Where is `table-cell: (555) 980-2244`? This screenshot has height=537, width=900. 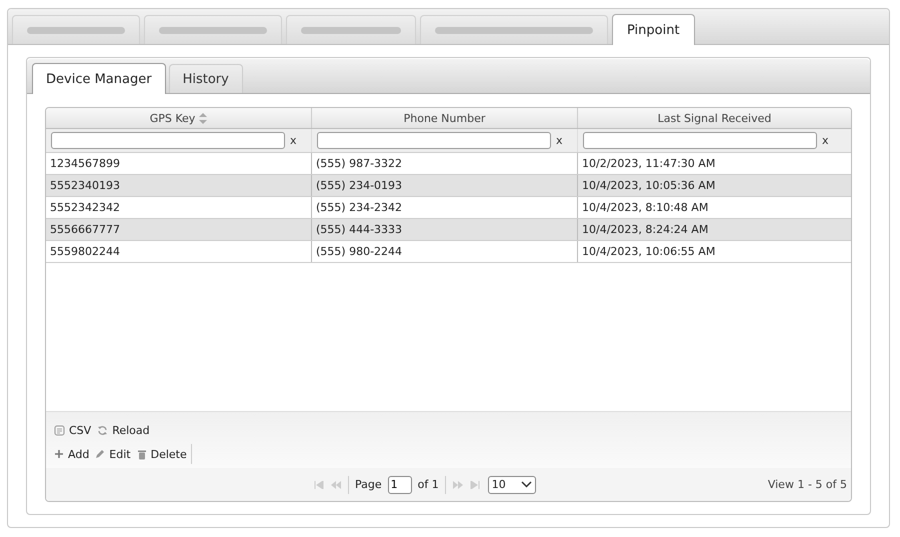 table-cell: (555) 980-2244 is located at coordinates (445, 251).